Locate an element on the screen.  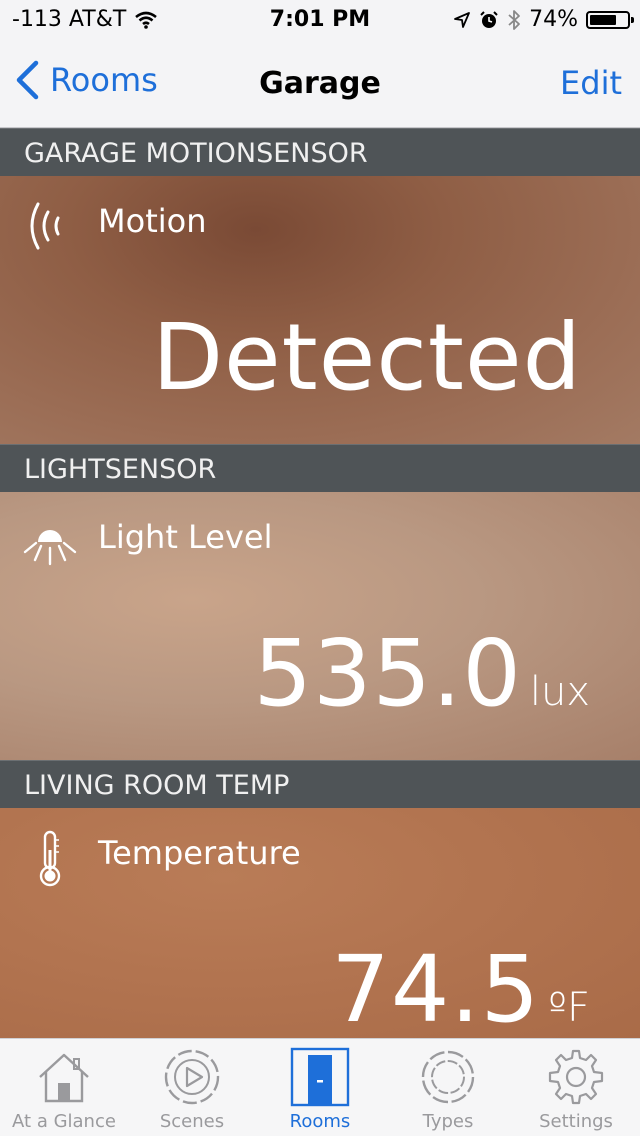
sensor-value-motion-text: Detected is located at coordinates (367, 357).